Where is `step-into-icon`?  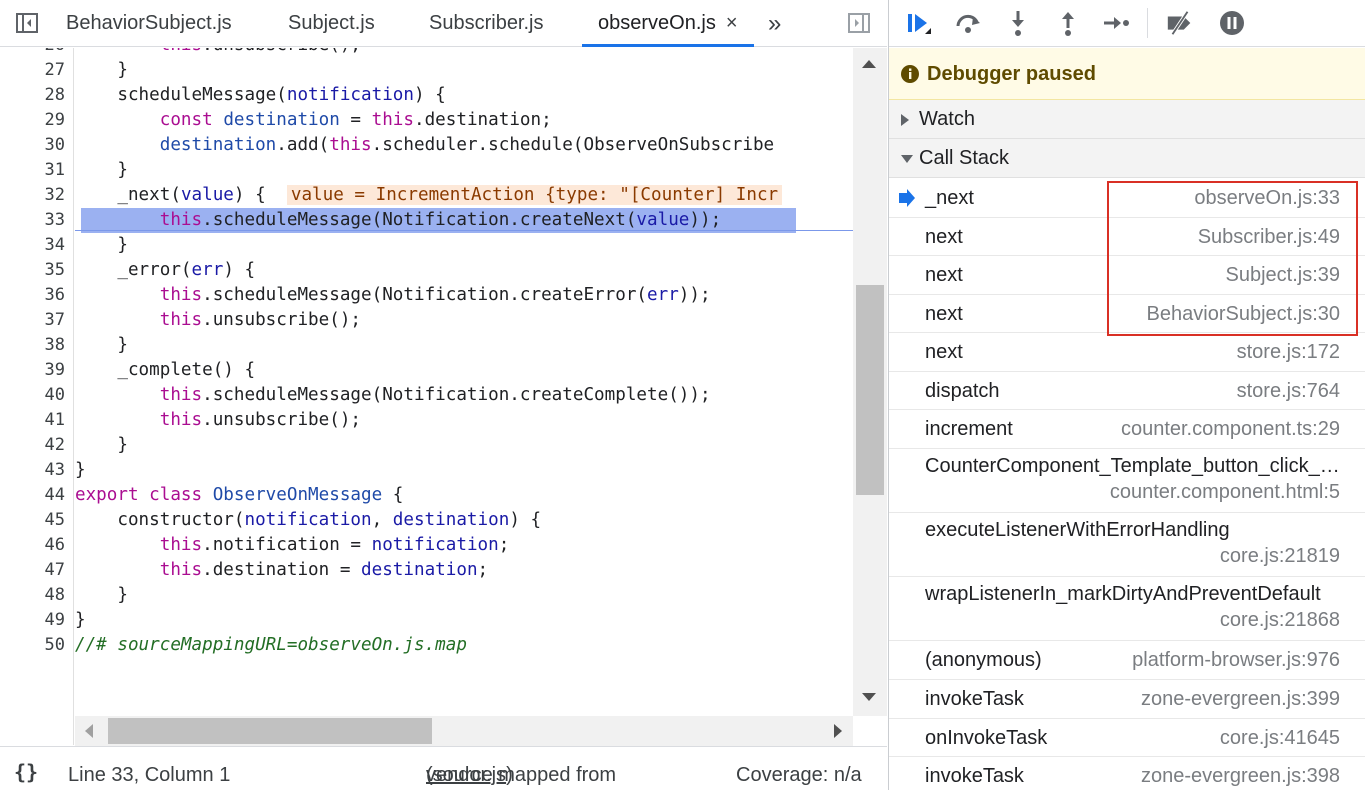 step-into-icon is located at coordinates (1018, 23).